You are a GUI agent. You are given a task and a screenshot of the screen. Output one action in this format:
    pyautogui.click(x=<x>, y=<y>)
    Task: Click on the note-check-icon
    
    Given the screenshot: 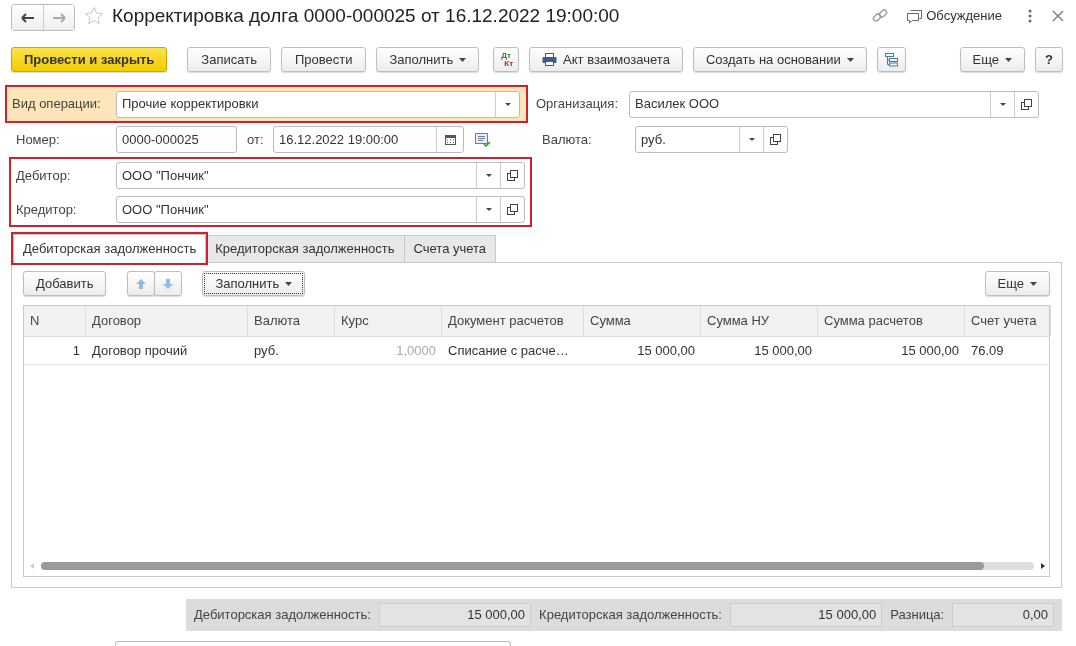 What is the action you would take?
    pyautogui.click(x=483, y=139)
    